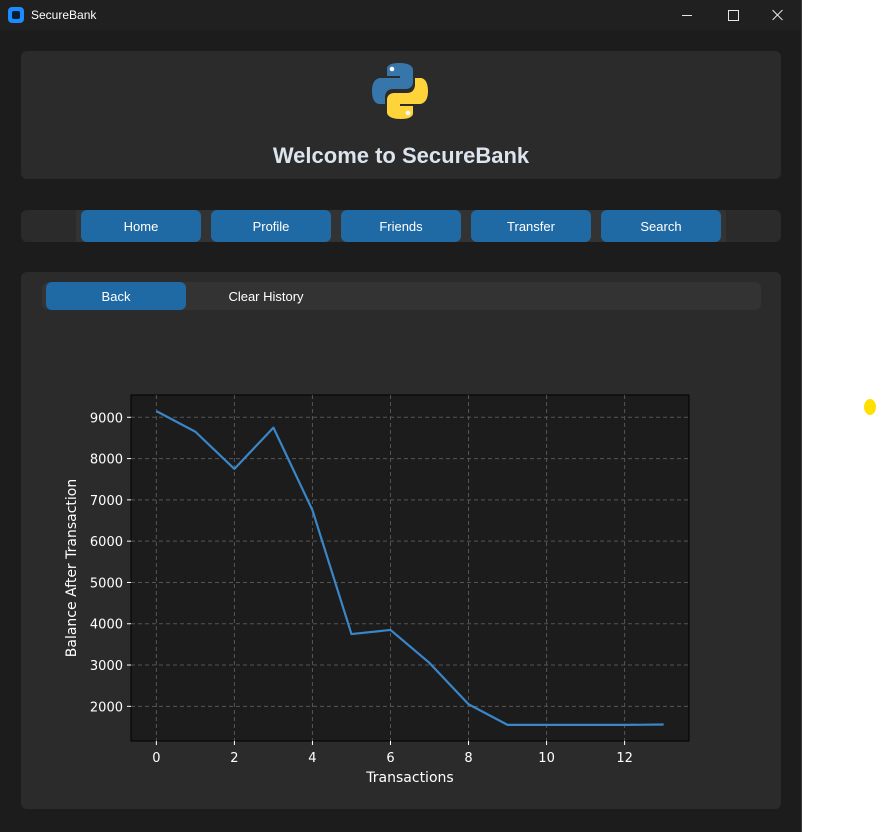  Describe the element at coordinates (106, 460) in the screenshot. I see `y-tick-label: 8000` at that location.